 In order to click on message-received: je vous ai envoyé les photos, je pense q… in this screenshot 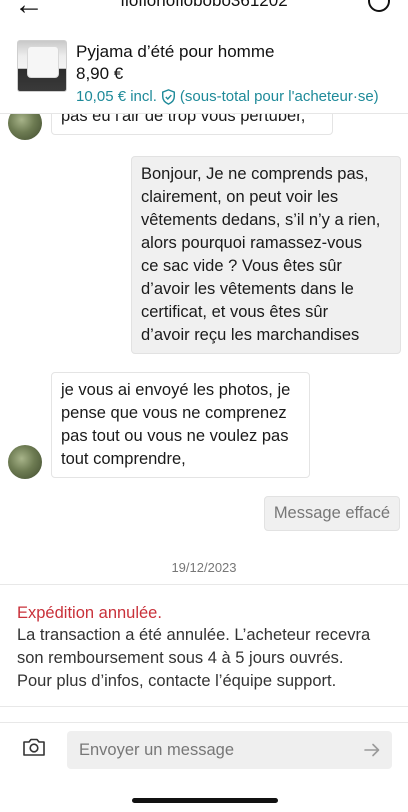, I will do `click(180, 425)`.